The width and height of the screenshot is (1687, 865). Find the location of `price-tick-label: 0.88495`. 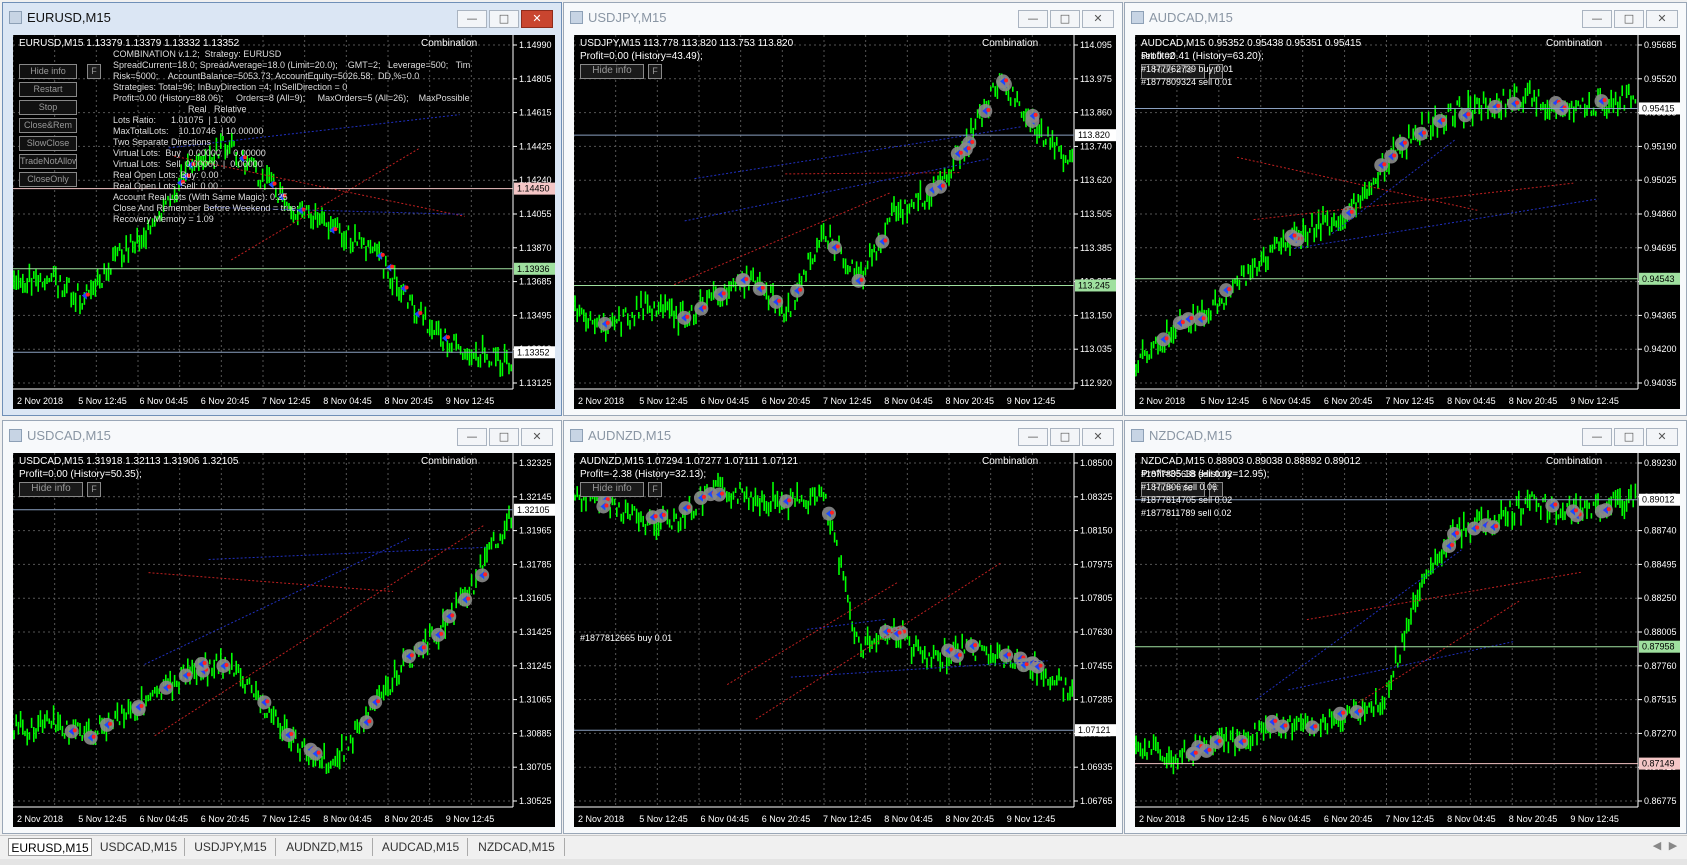

price-tick-label: 0.88495 is located at coordinates (1660, 564).